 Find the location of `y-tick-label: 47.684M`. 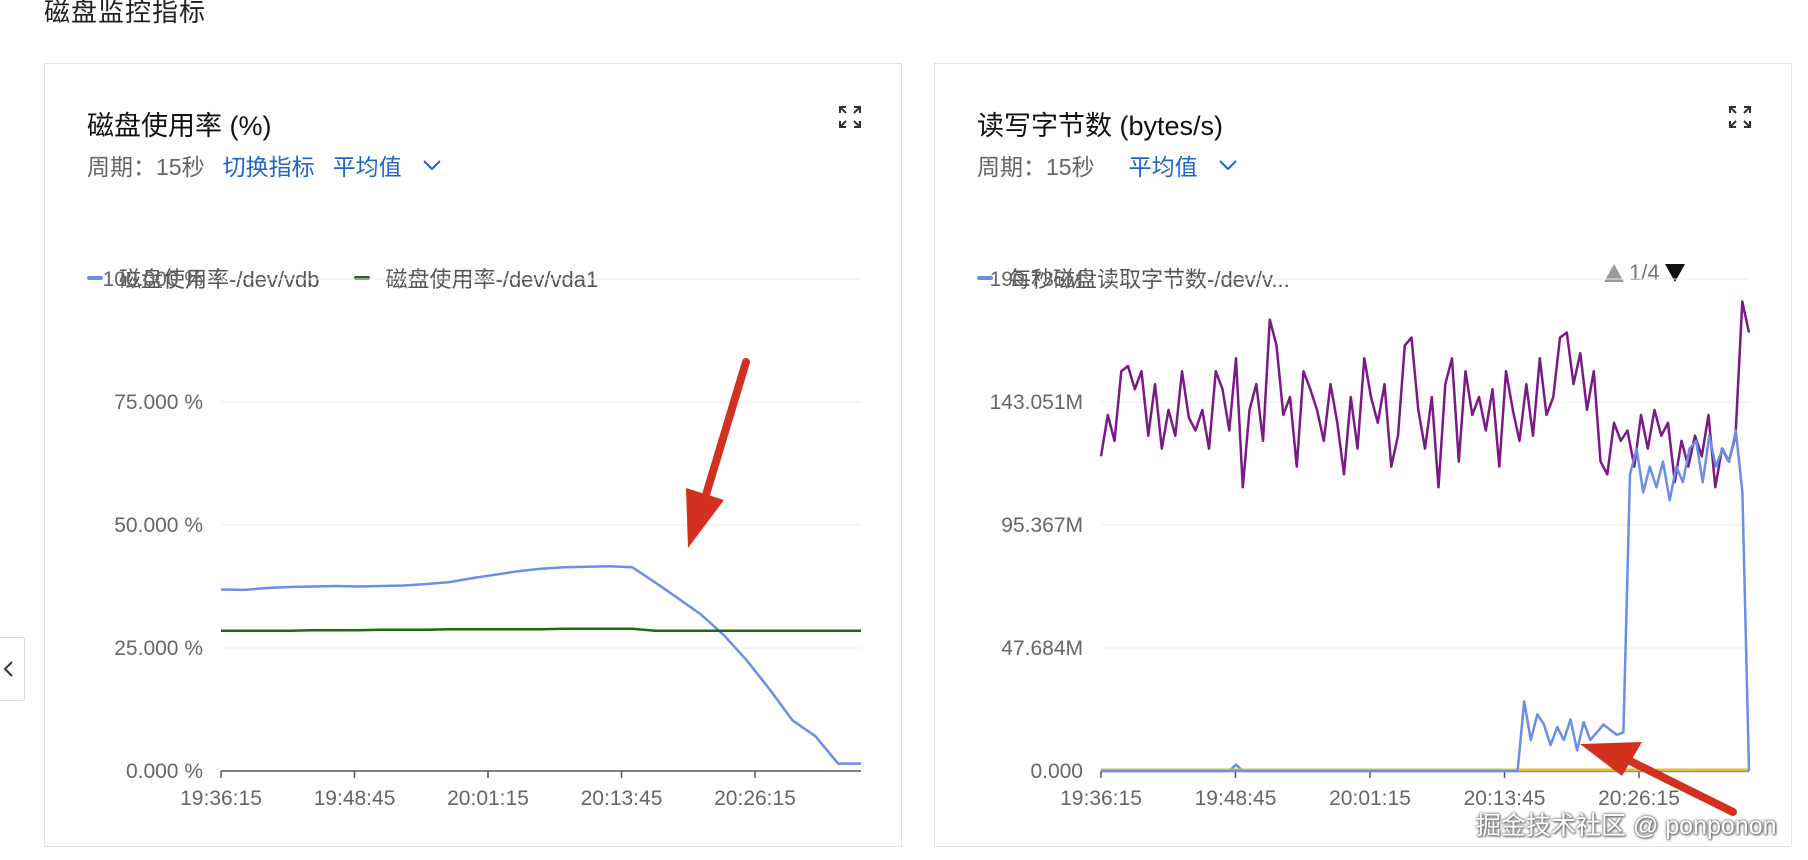

y-tick-label: 47.684M is located at coordinates (1042, 648).